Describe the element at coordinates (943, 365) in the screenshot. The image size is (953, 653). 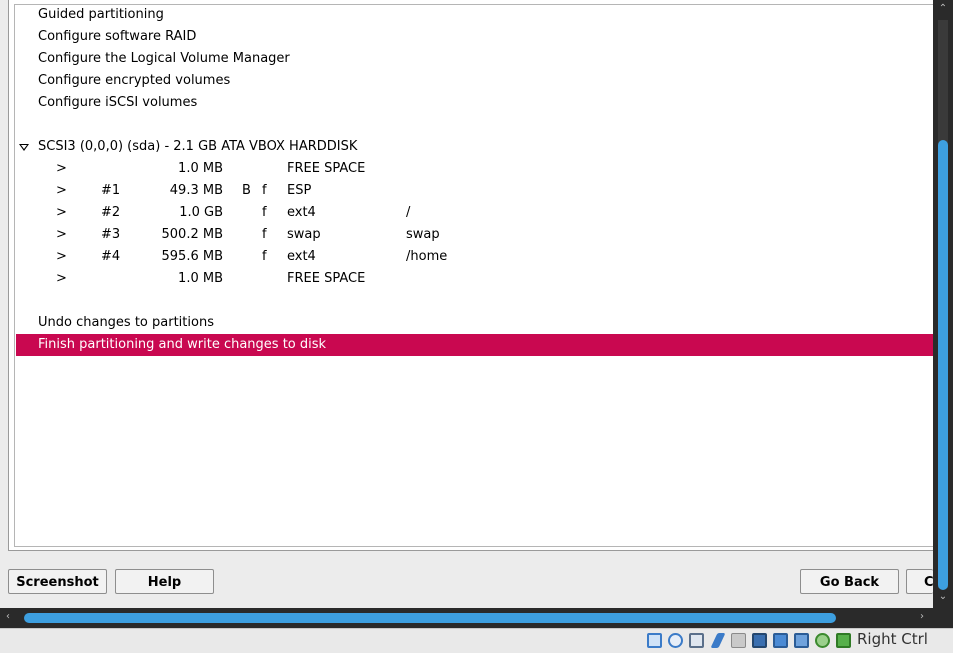
I see `vertical-scroll-thumb` at that location.